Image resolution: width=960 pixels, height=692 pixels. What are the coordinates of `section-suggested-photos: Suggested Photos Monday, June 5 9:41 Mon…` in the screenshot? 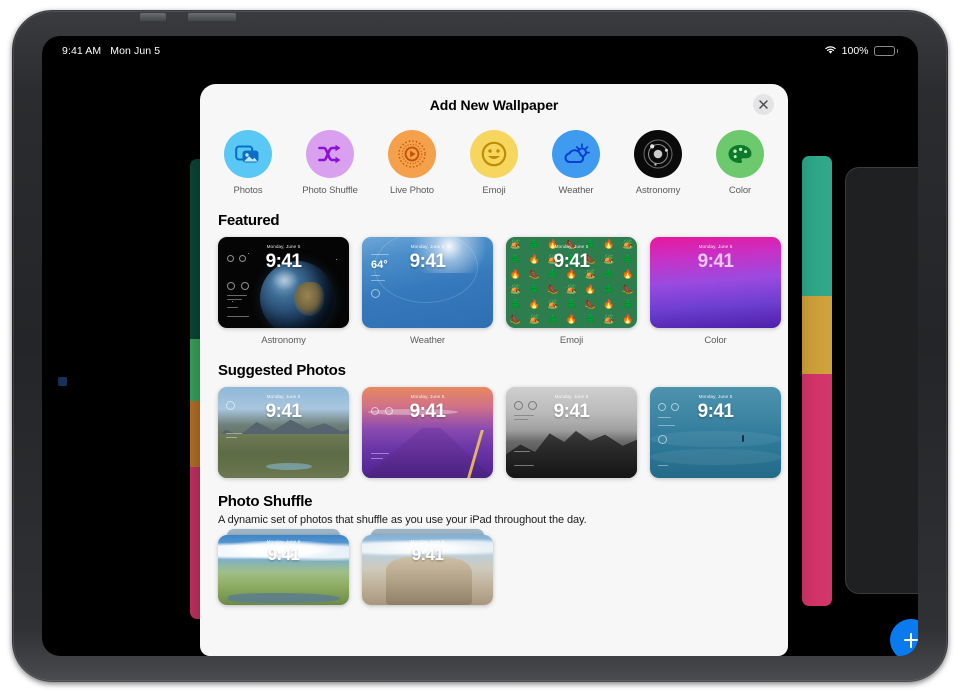 It's located at (494, 420).